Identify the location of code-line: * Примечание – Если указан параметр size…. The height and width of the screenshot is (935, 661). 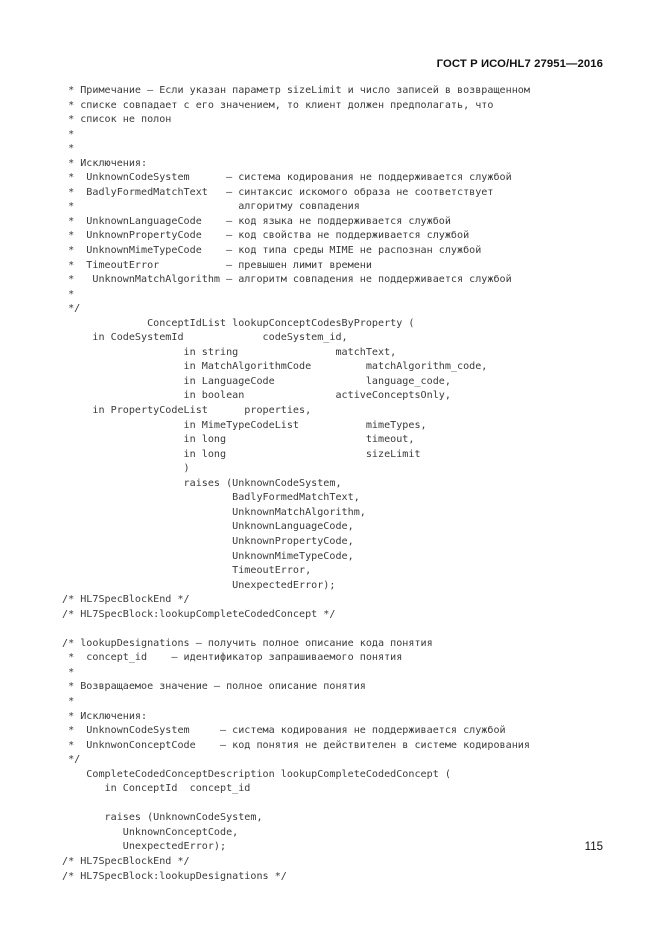
(296, 90).